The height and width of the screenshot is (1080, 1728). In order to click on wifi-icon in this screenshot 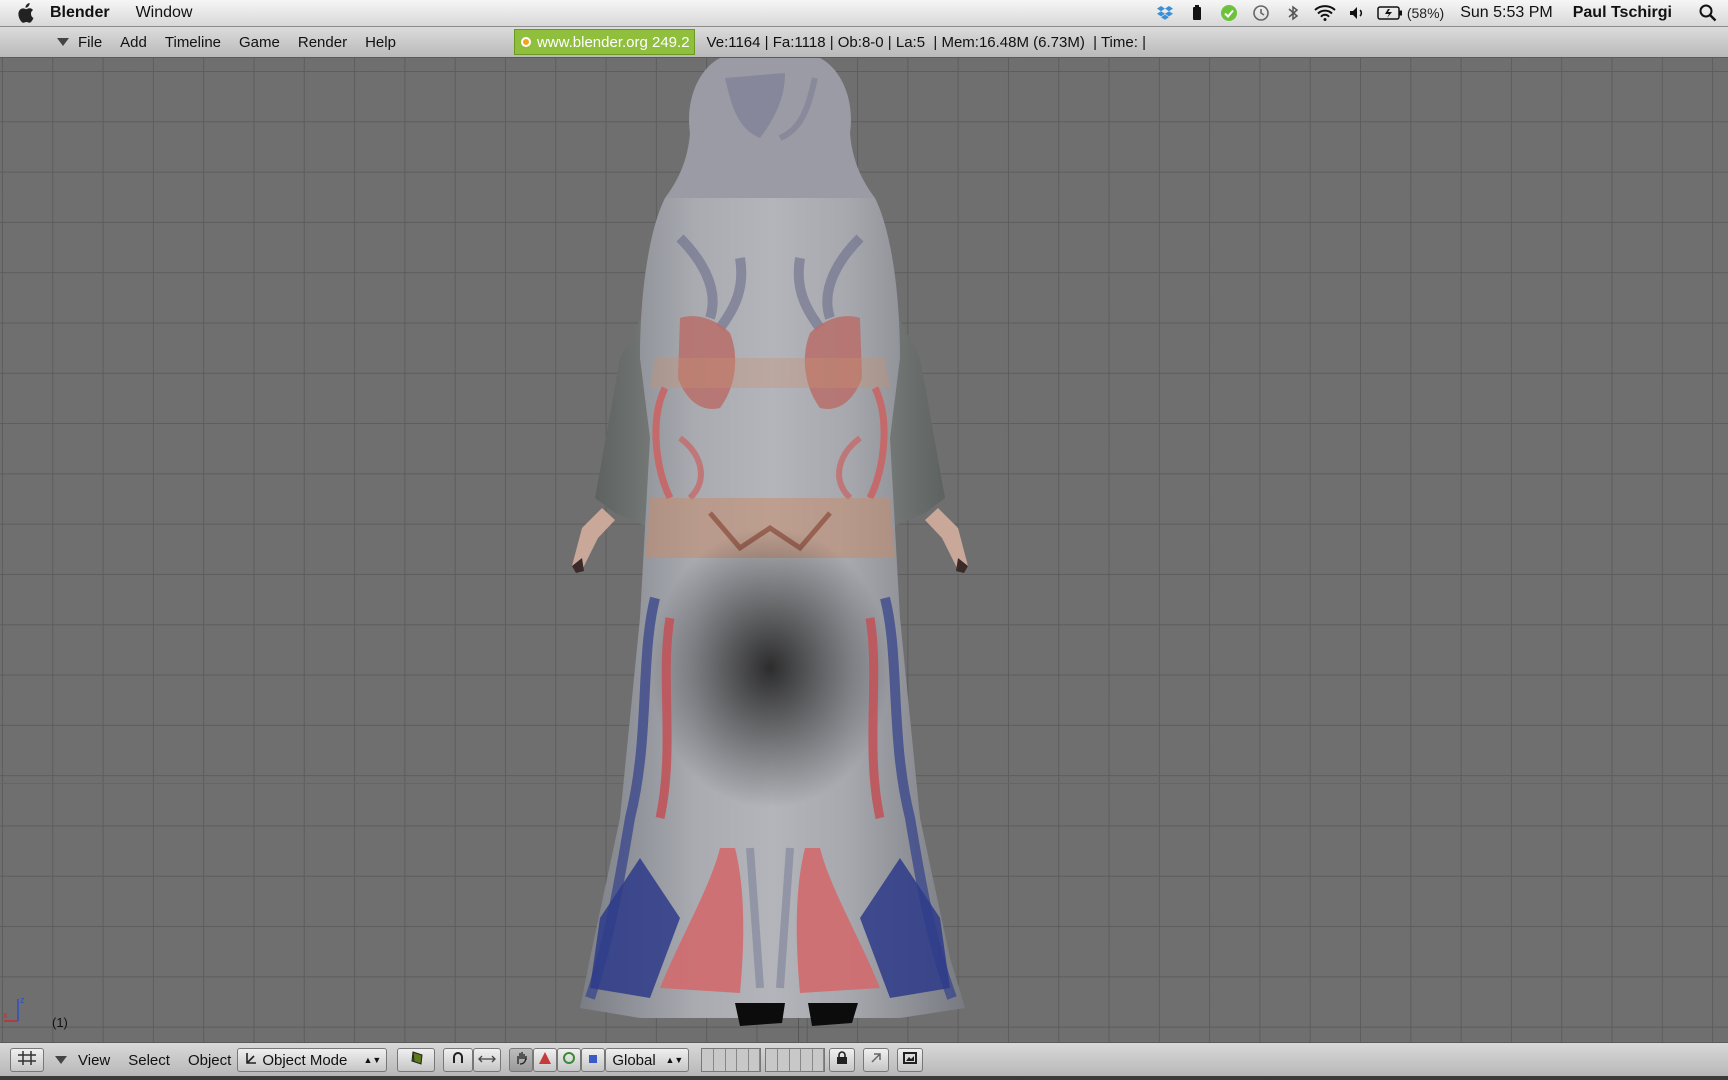, I will do `click(1325, 13)`.